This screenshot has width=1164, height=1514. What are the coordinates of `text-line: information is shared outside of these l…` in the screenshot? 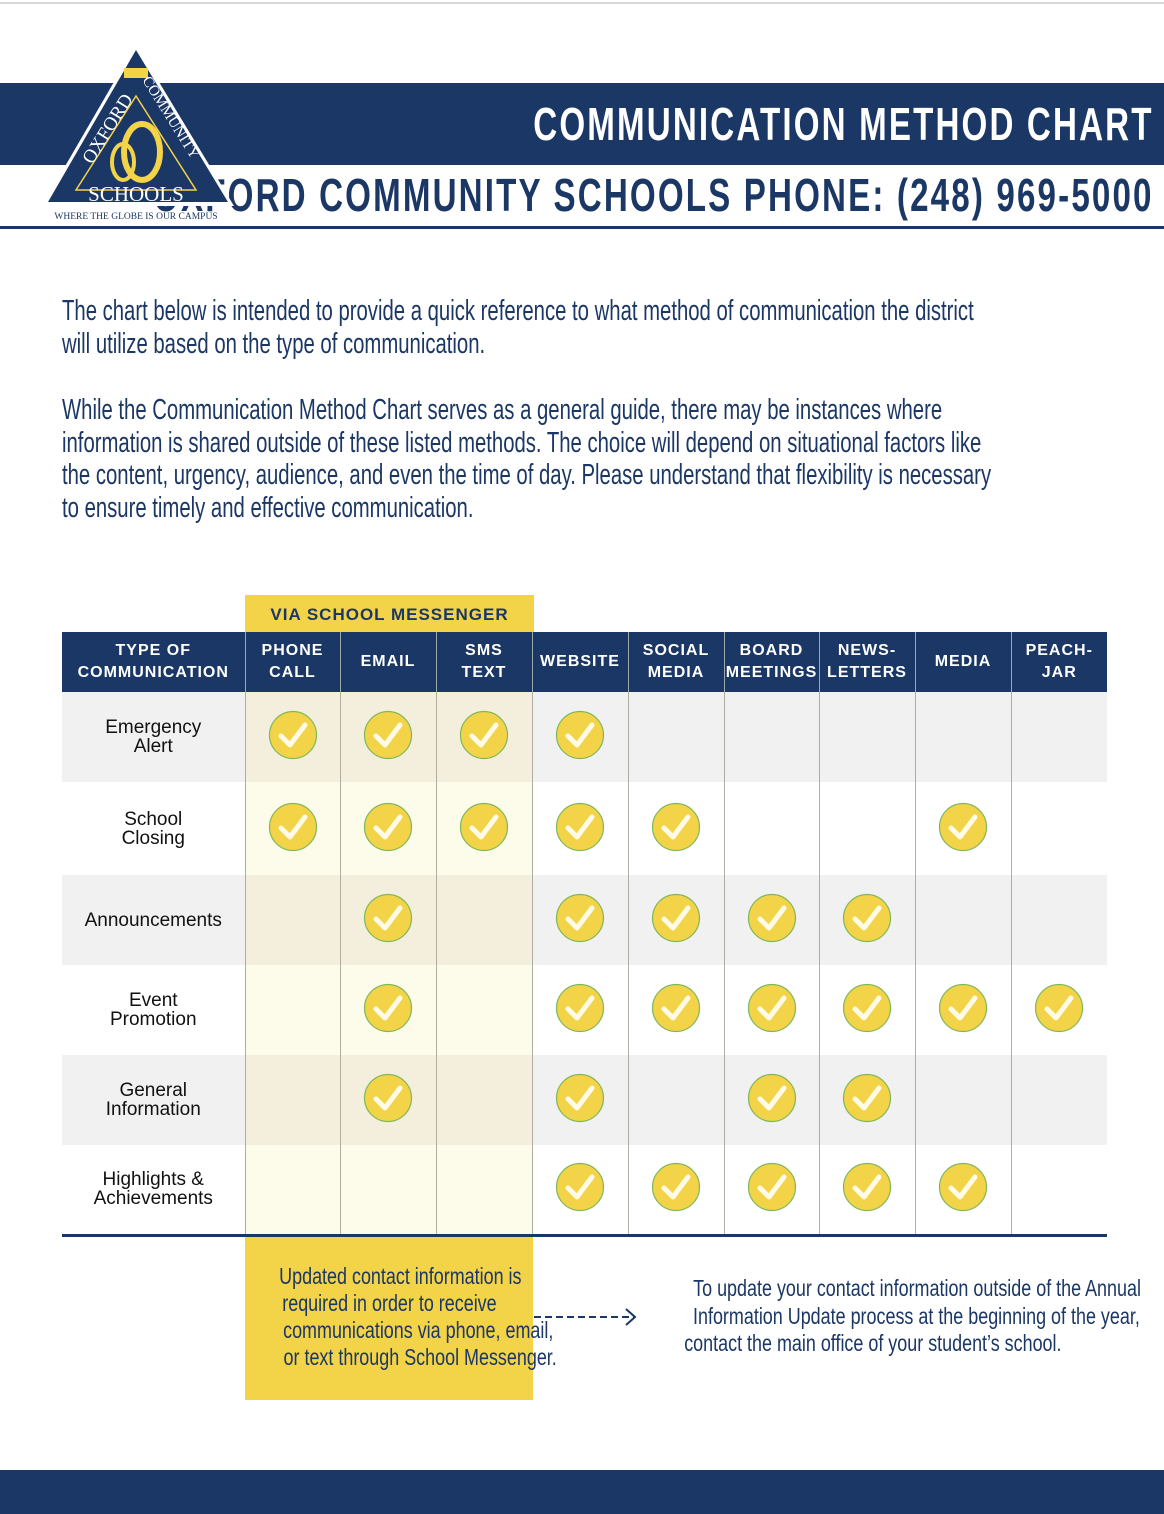 It's located at (522, 442).